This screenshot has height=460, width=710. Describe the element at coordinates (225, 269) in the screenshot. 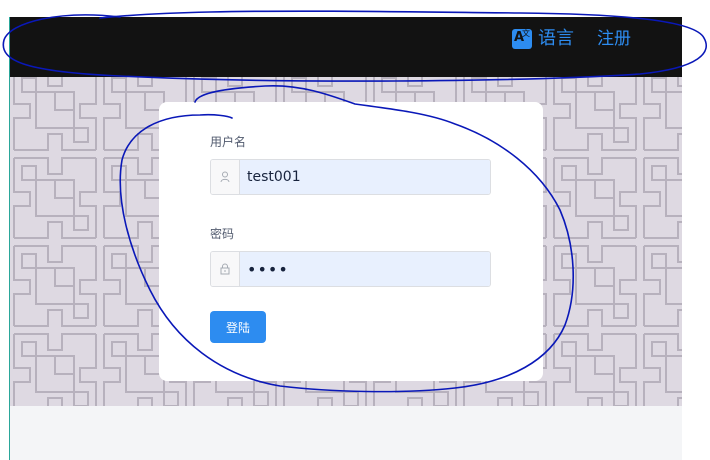

I see `lock-icon` at that location.